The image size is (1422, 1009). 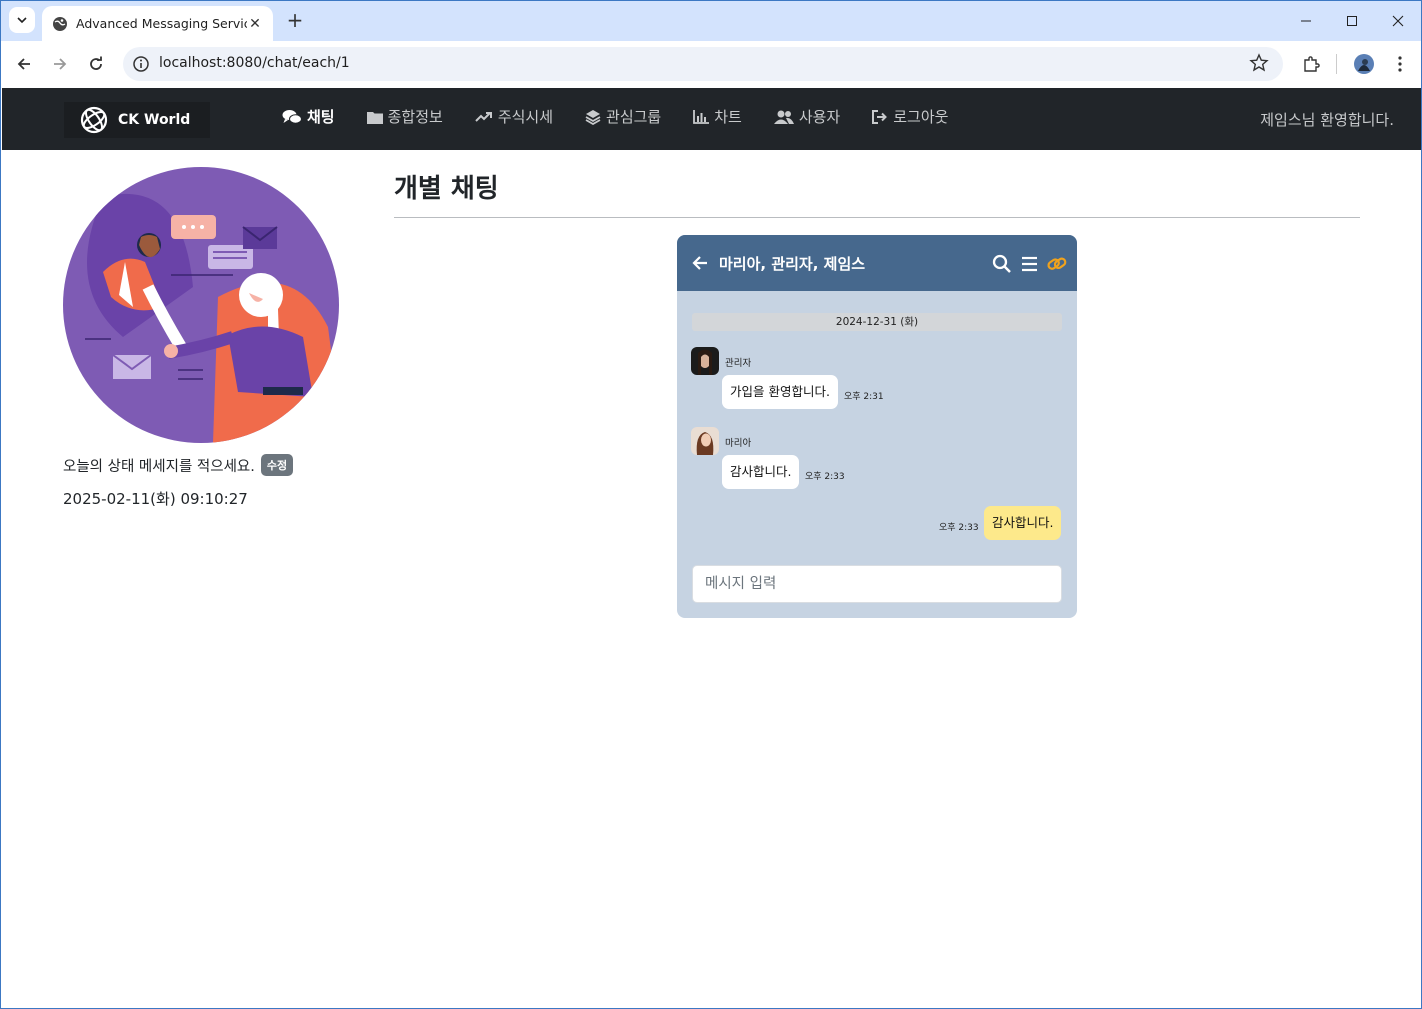 I want to click on users-icon, so click(x=783, y=117).